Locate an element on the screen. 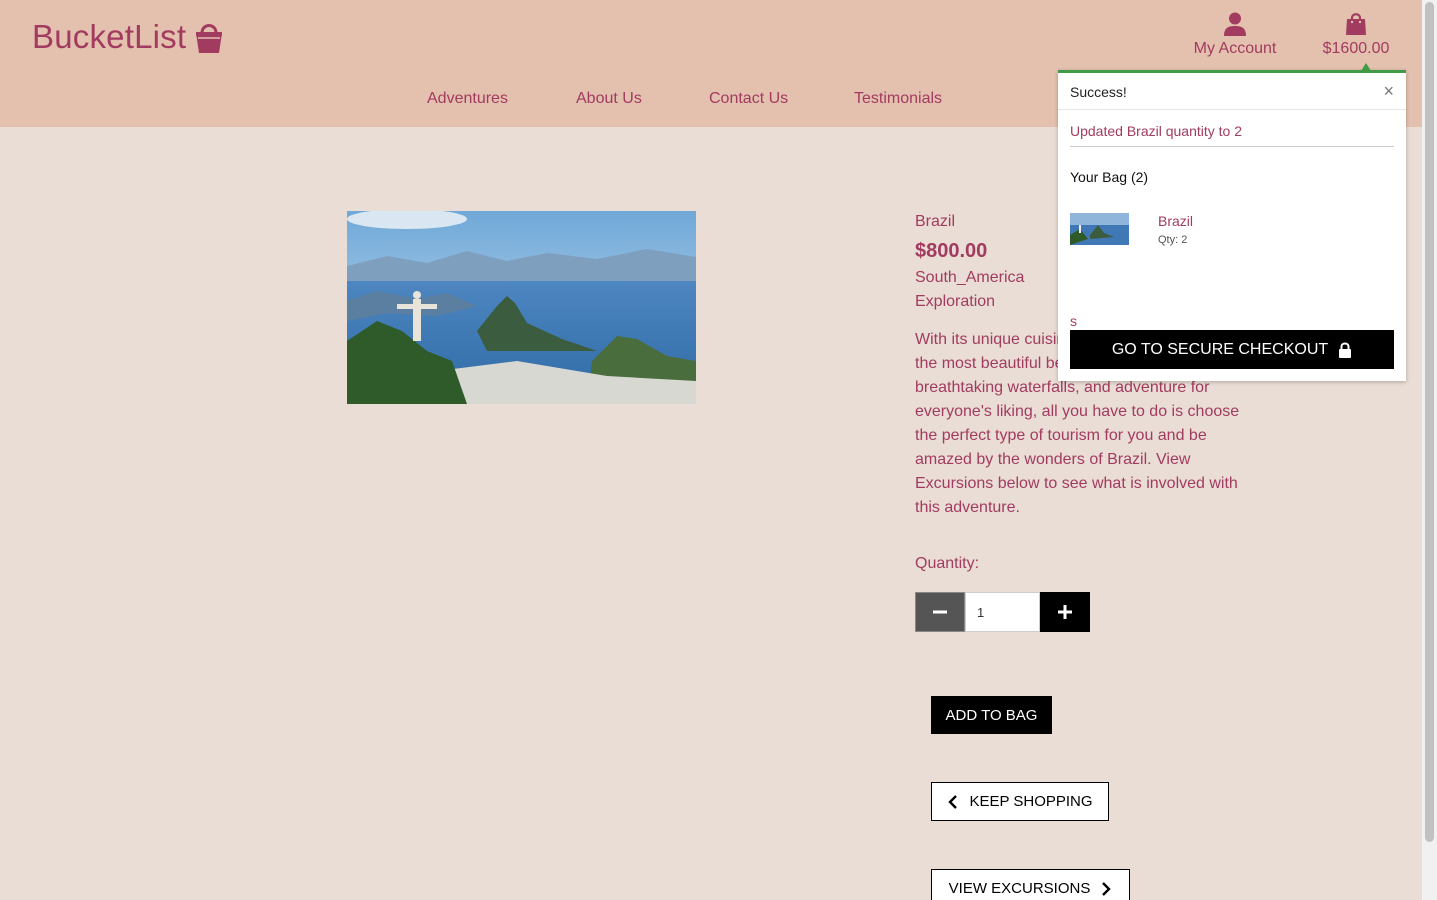 The height and width of the screenshot is (900, 1437). keep-shopping-label: KEEP SHOPPING is located at coordinates (1031, 801).